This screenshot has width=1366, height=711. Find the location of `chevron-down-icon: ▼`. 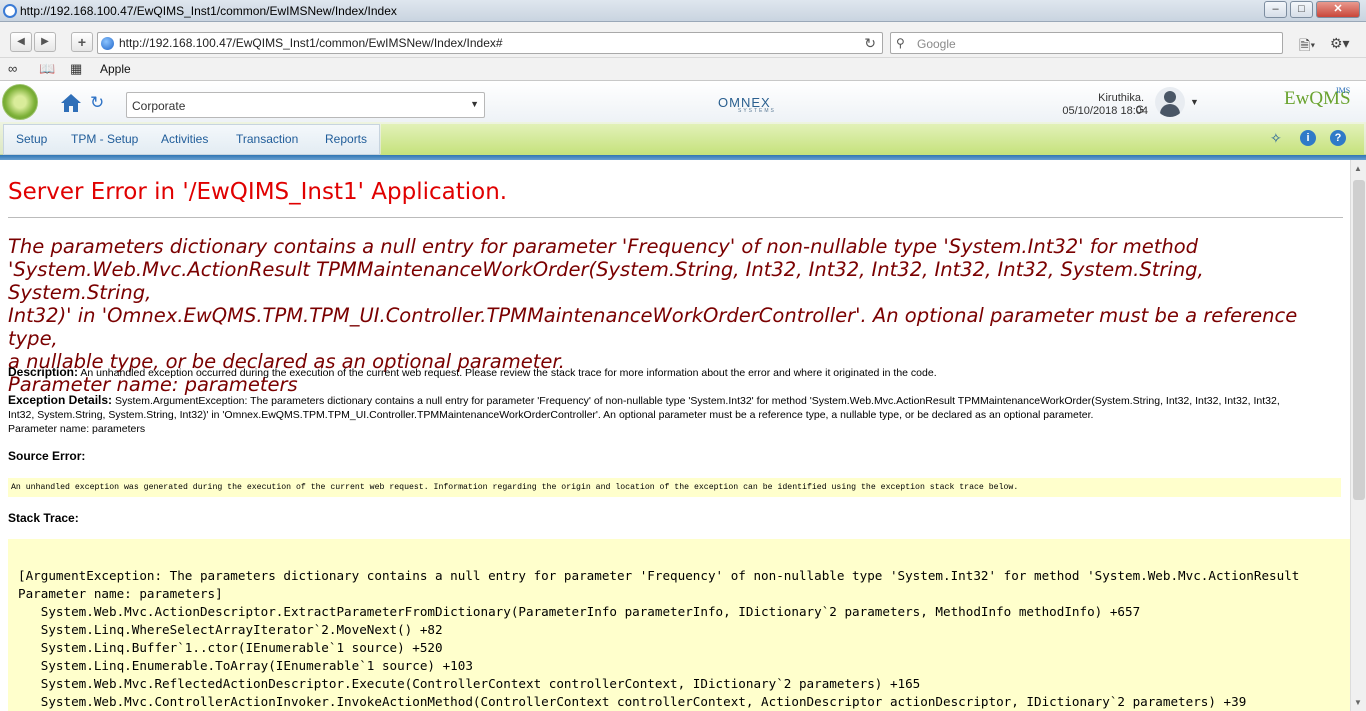

chevron-down-icon: ▼ is located at coordinates (474, 104).